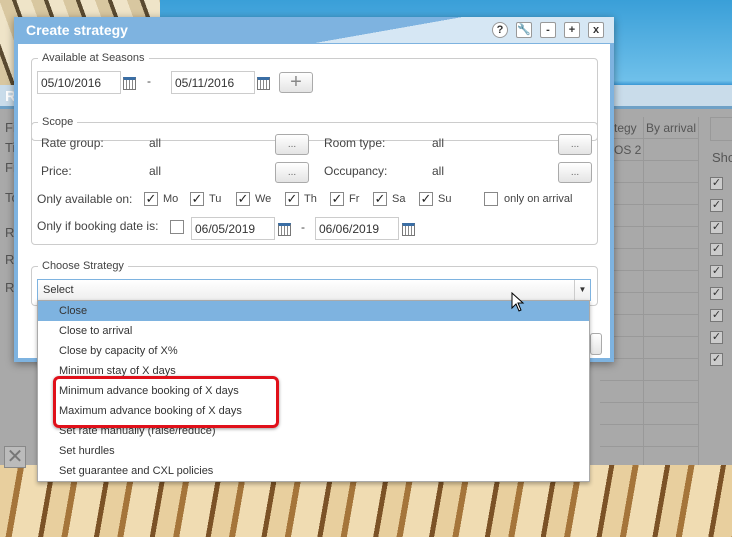 This screenshot has height=537, width=732. I want to click on table-header: tegy, so click(625, 128).